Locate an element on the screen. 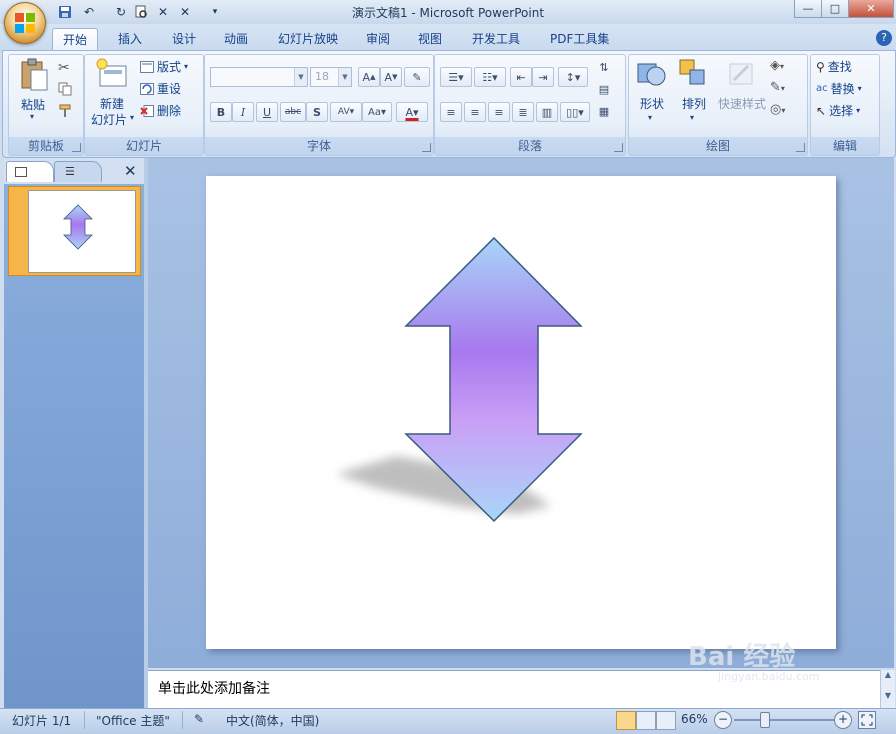 The width and height of the screenshot is (896, 734). tab-developer: 开发工具 is located at coordinates (496, 39).